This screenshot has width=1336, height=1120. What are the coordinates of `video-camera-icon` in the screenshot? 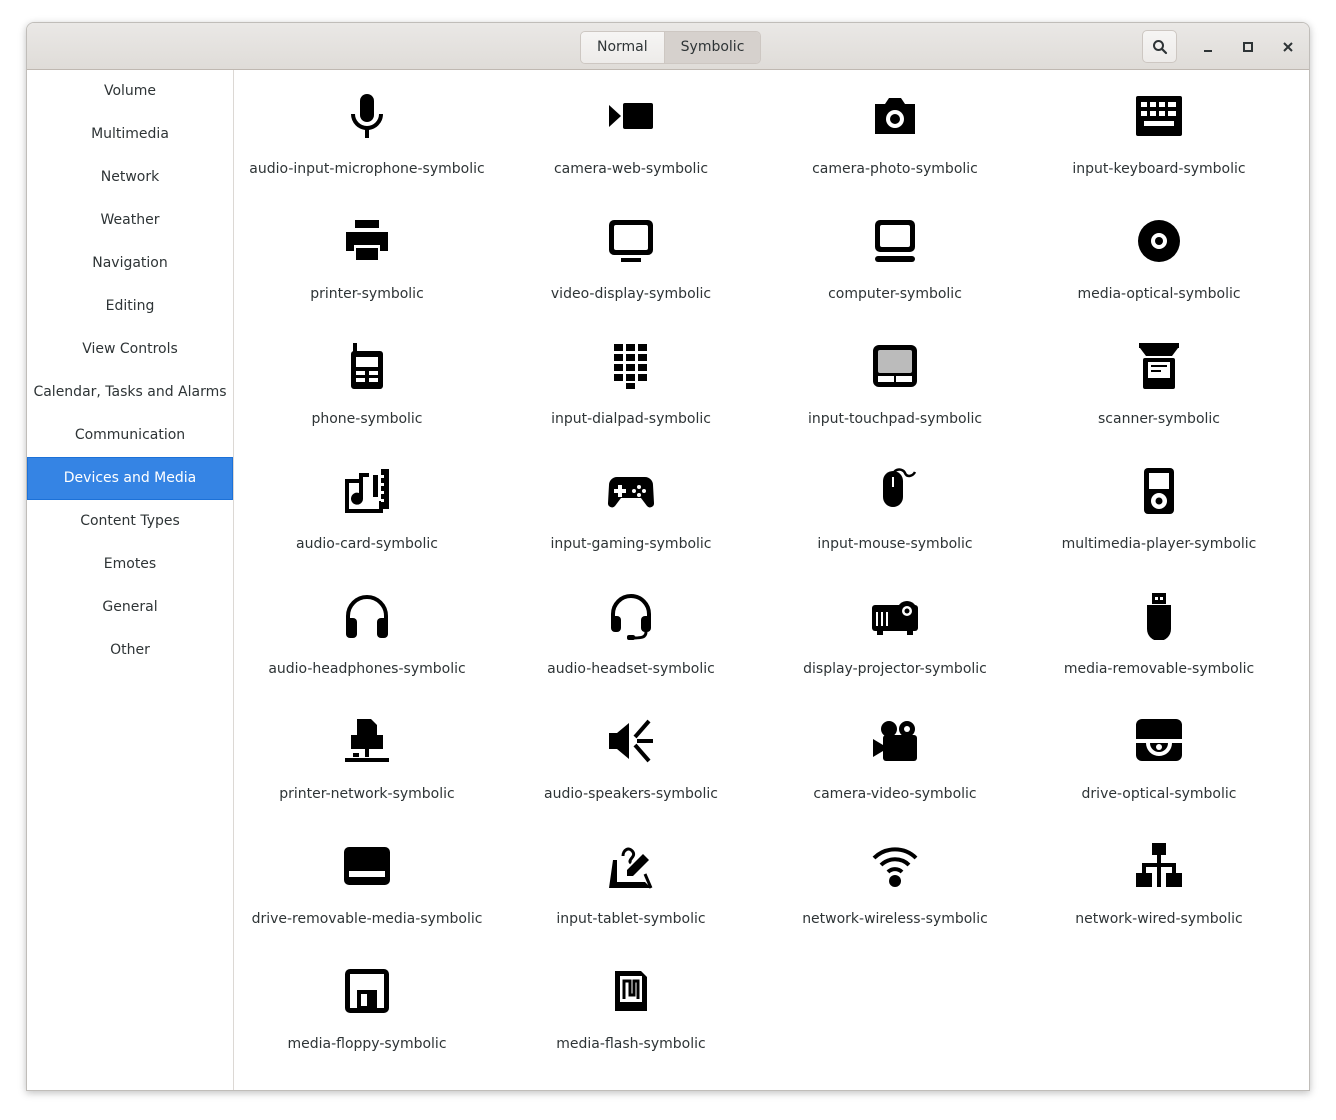 It's located at (895, 741).